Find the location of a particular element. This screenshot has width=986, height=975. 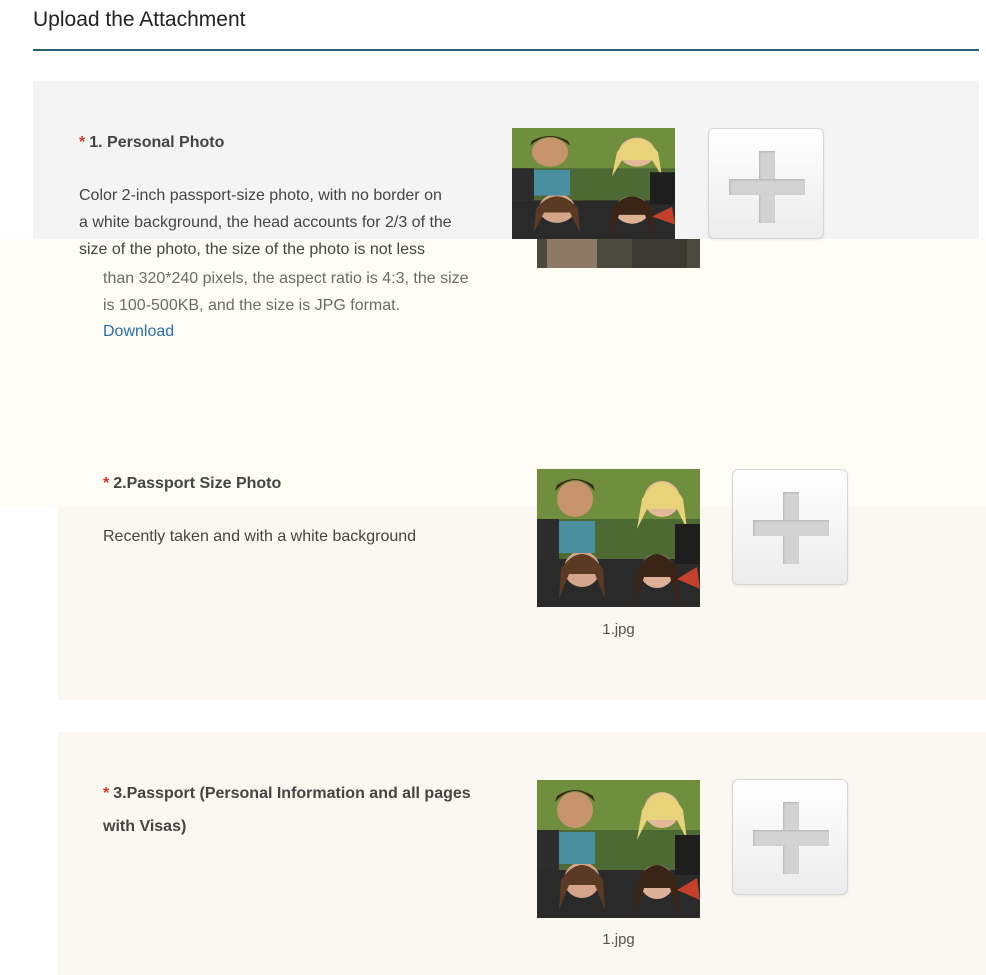

section-2-title: * 2.Passport Size Photo is located at coordinates (192, 484).